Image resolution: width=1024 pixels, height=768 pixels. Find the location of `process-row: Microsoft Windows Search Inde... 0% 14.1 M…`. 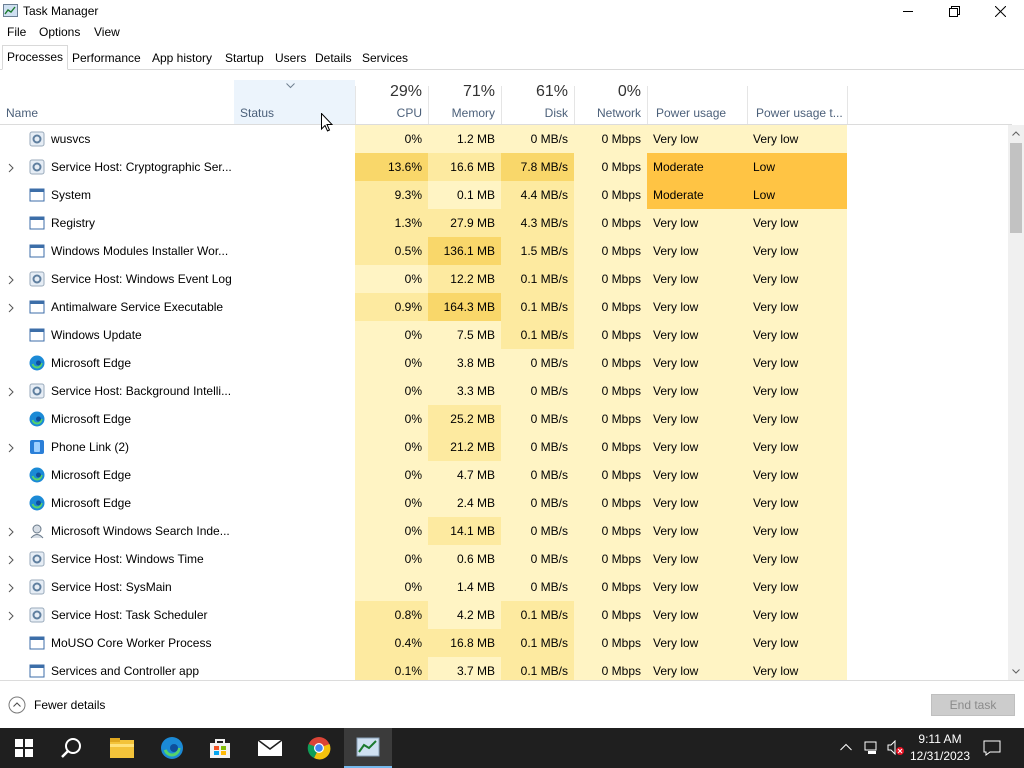

process-row: Microsoft Windows Search Inde... 0% 14.1 M… is located at coordinates (504, 531).